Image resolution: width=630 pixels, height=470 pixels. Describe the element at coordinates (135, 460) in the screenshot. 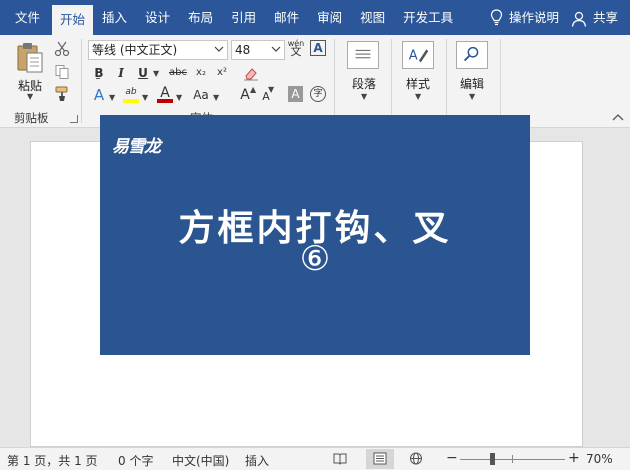

I see `word-count: 0 个字` at that location.